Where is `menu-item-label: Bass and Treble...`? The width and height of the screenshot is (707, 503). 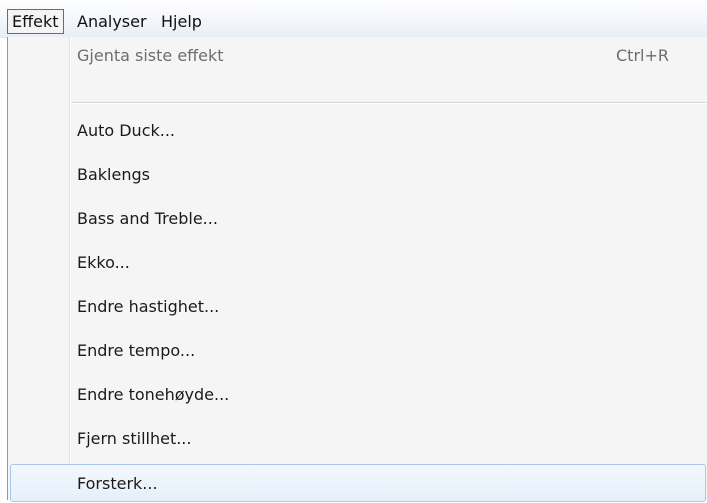 menu-item-label: Bass and Treble... is located at coordinates (147, 218).